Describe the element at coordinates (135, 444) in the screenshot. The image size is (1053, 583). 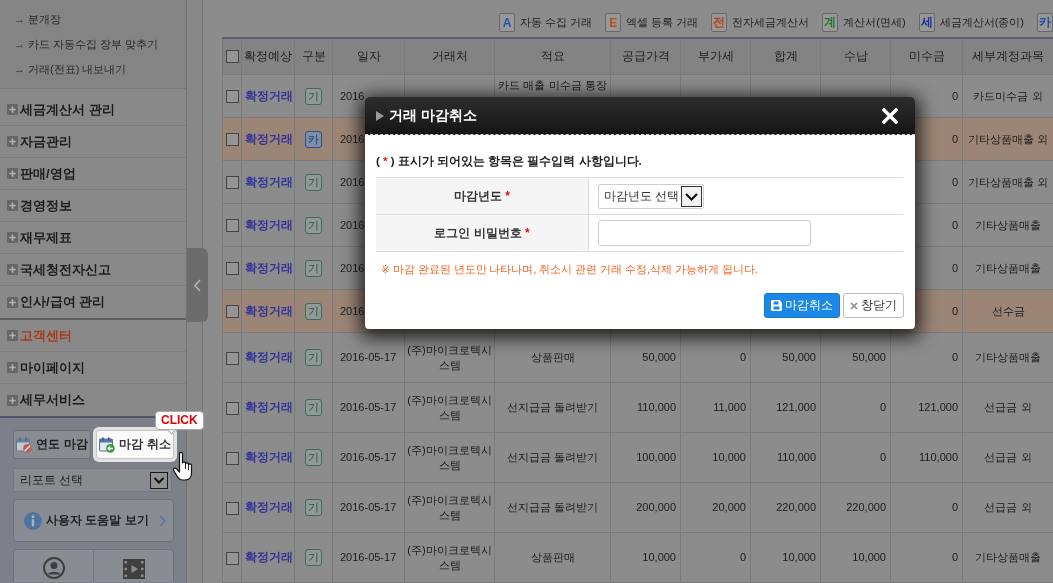
I see `cancel-close-button: 마감 취소` at that location.